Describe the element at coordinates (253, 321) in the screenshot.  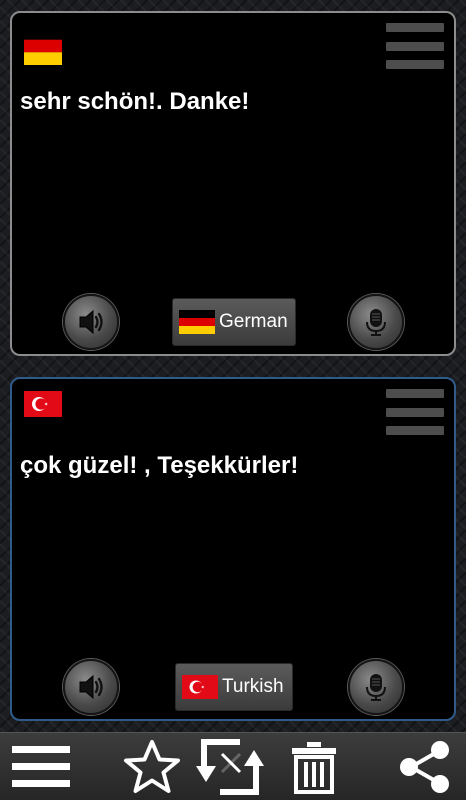
I see `source-language-label: German` at that location.